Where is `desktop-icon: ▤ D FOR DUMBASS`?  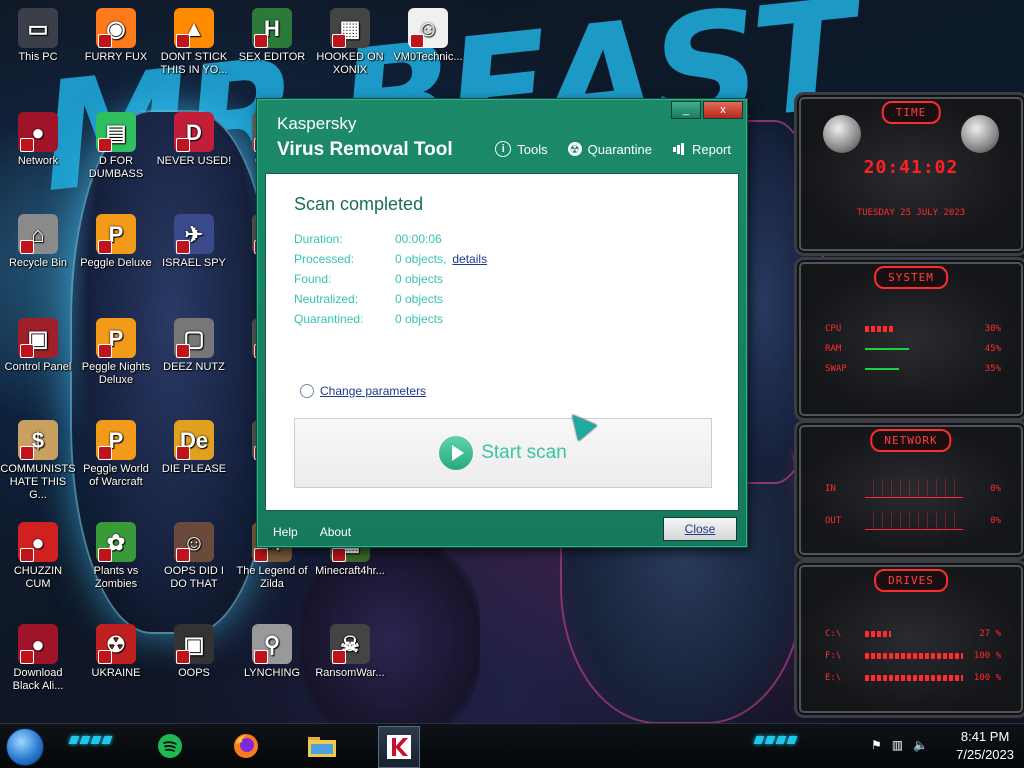 desktop-icon: ▤ D FOR DUMBASS is located at coordinates (116, 146).